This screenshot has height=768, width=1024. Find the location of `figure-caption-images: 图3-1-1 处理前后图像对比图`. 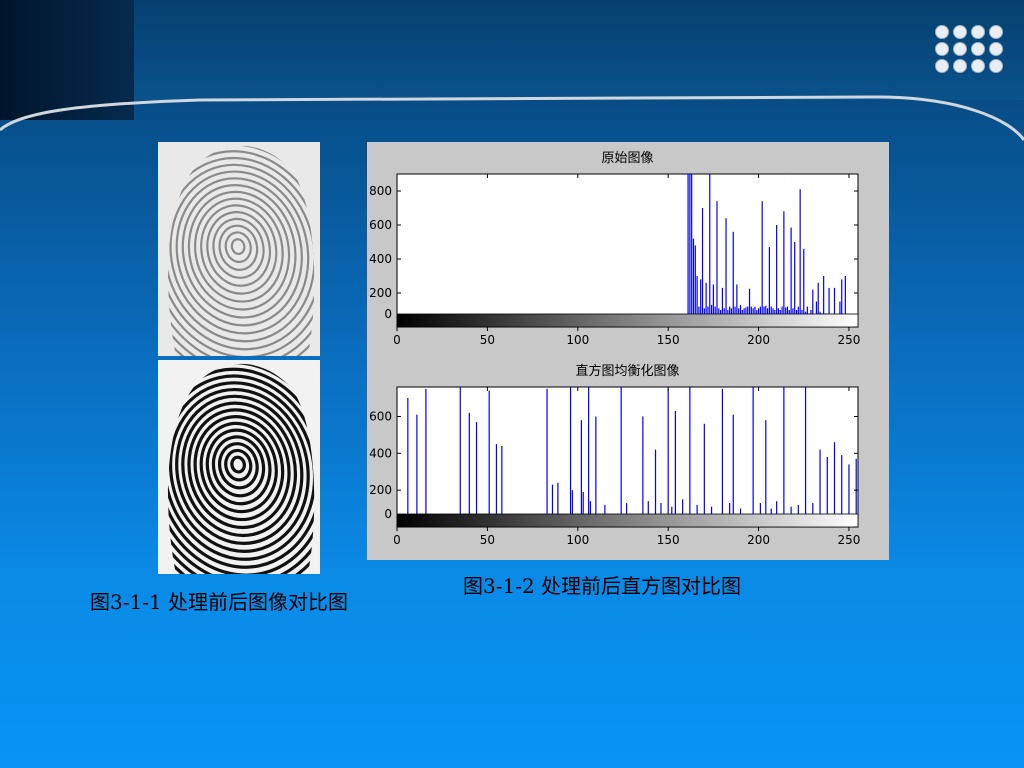

figure-caption-images: 图3-1-1 处理前后图像对比图 is located at coordinates (219, 602).